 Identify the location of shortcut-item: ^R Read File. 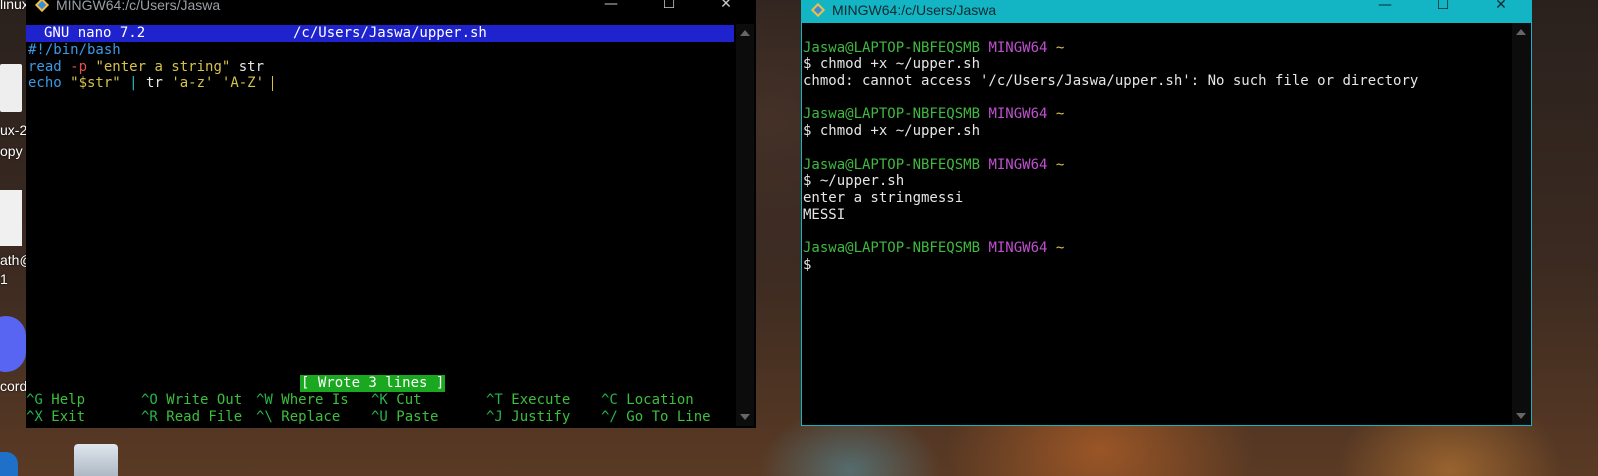
(191, 417).